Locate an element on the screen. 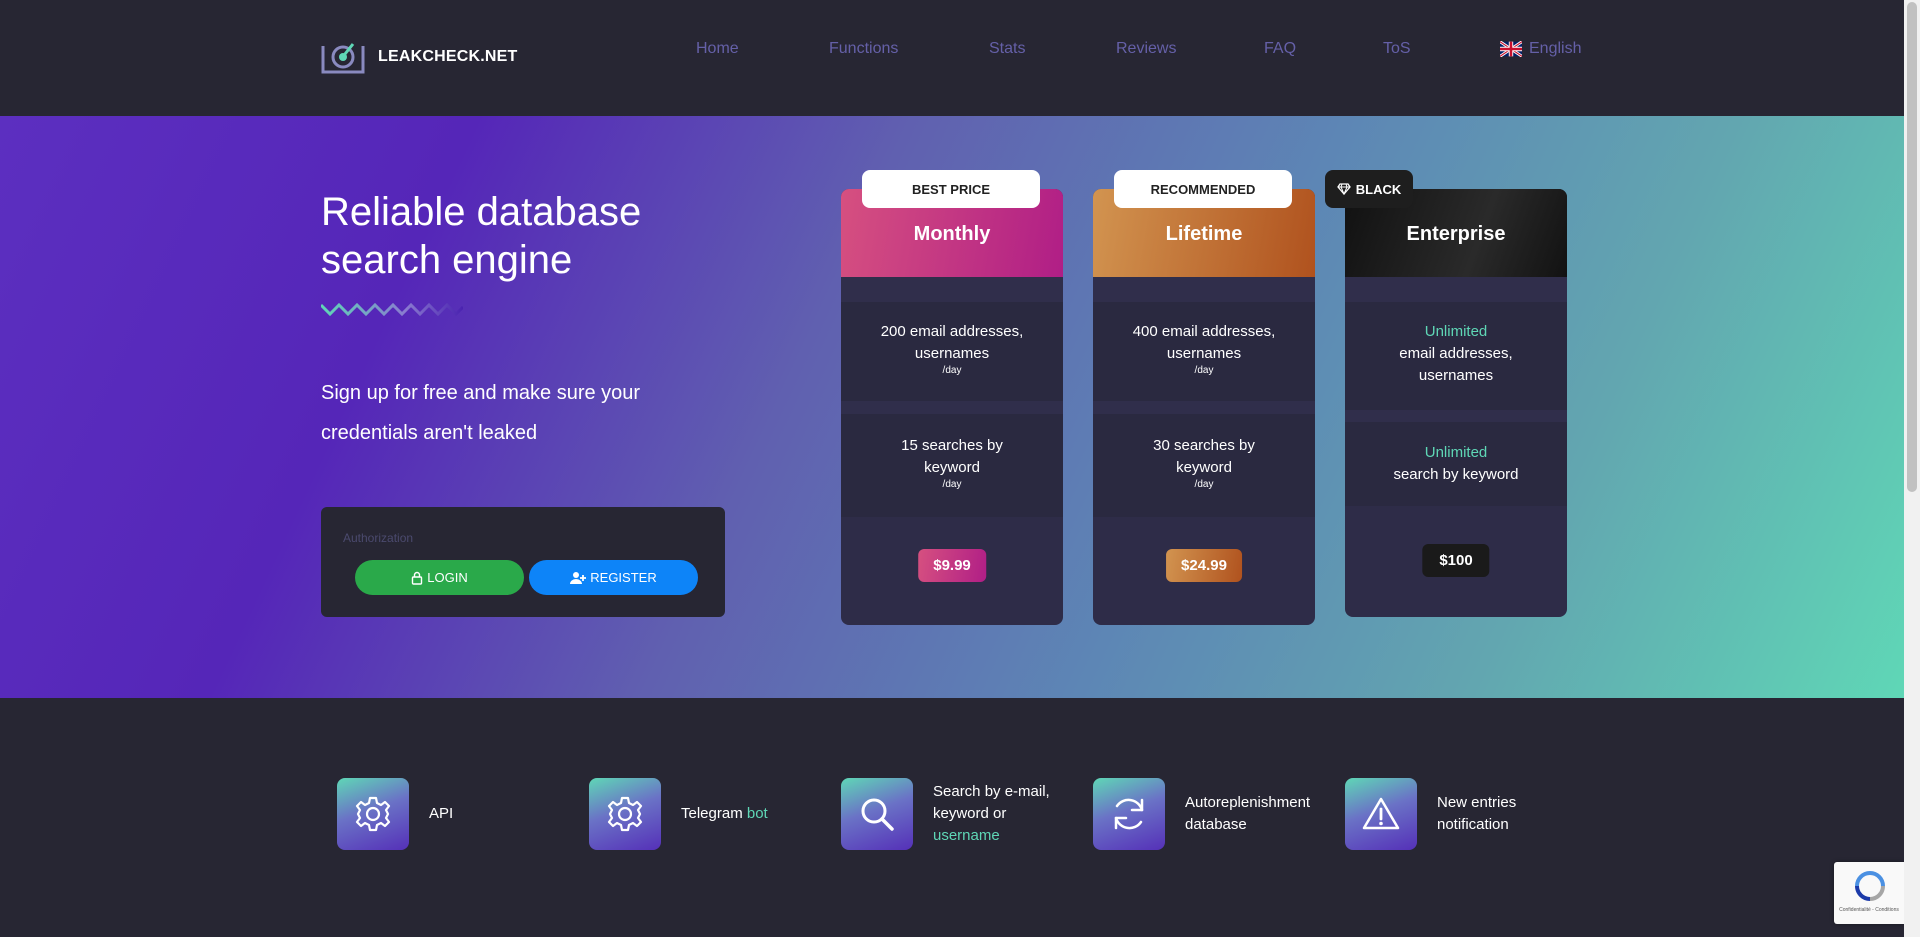 This screenshot has height=937, width=1920. lock-icon is located at coordinates (417, 578).